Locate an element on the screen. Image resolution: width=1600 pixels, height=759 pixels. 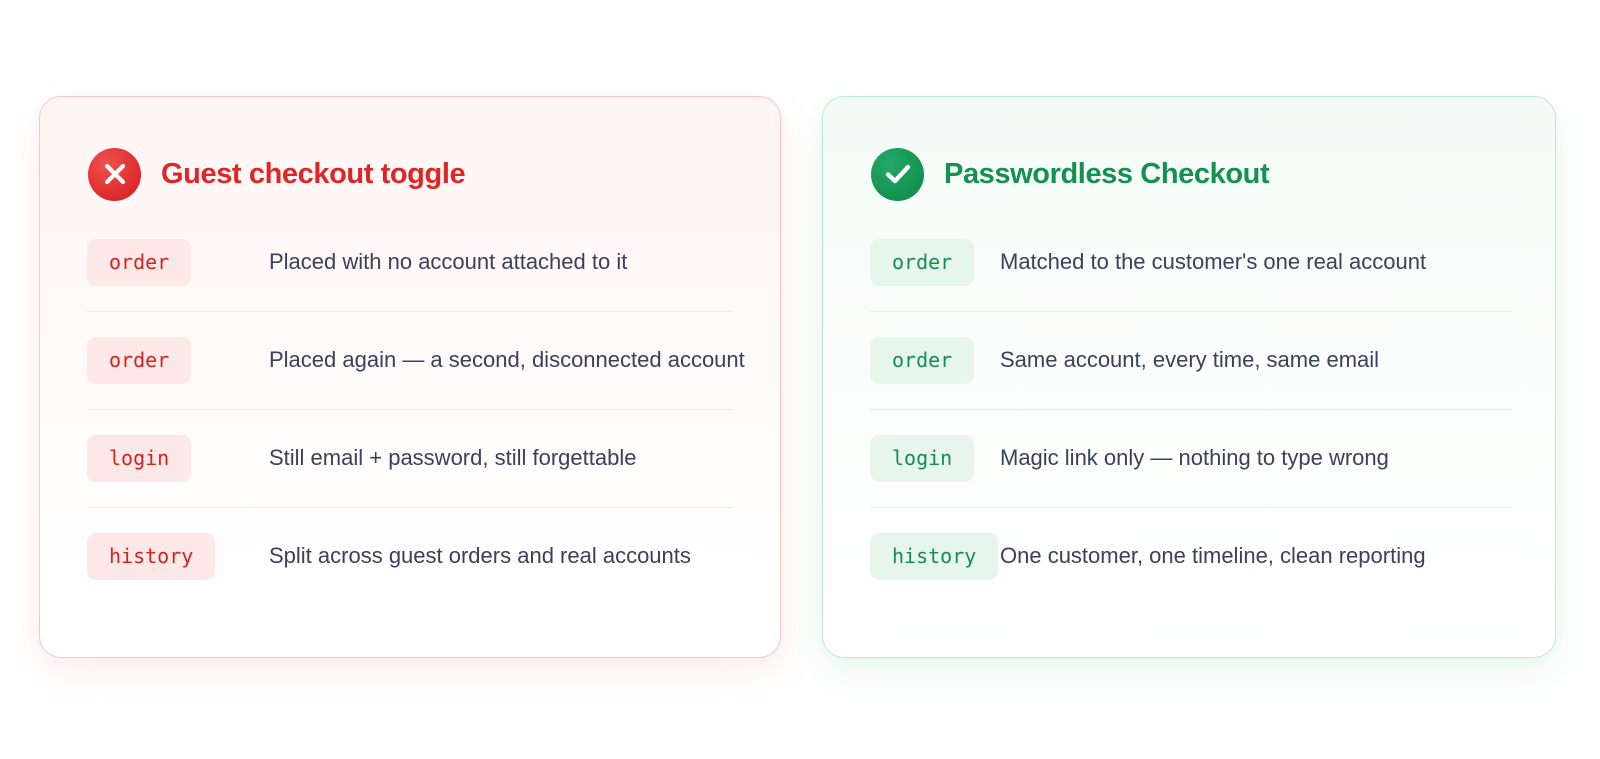
check-circle-icon is located at coordinates (897, 174).